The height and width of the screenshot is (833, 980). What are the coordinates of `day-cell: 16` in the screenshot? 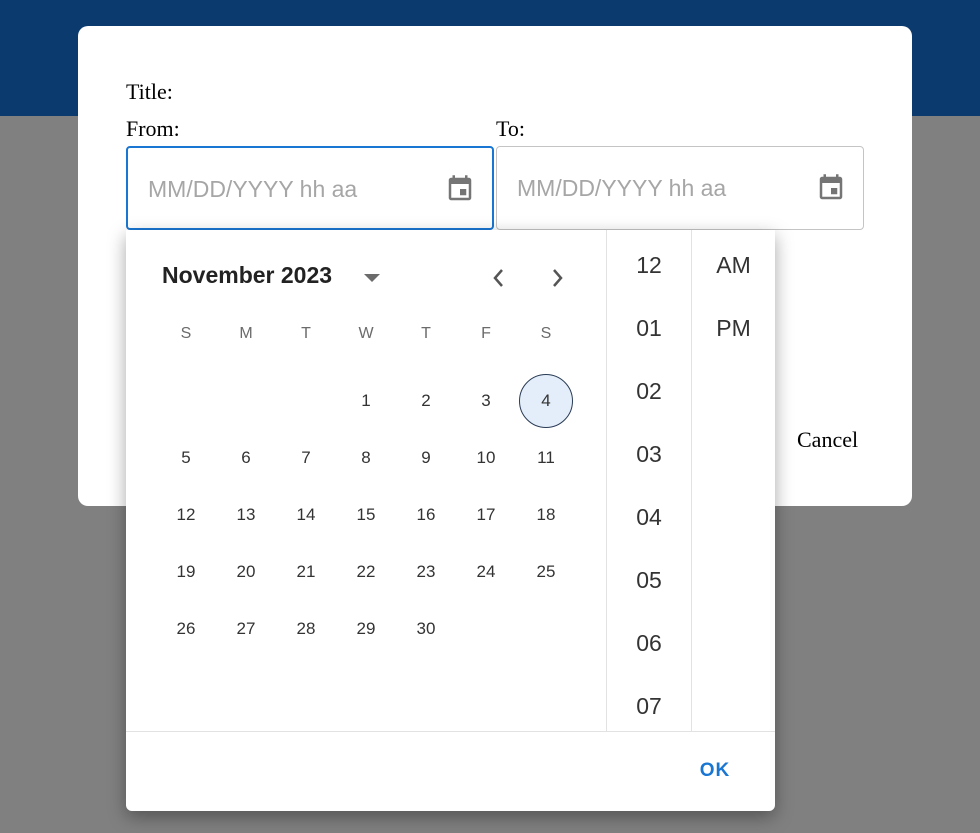 It's located at (426, 514).